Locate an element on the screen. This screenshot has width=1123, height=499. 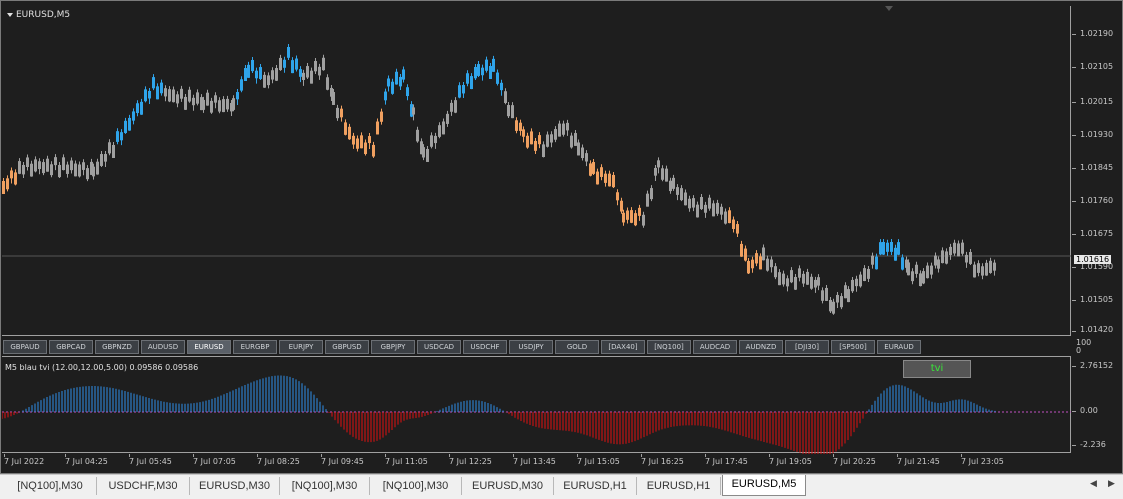
symbol-button: [DJI30] is located at coordinates (807, 347).